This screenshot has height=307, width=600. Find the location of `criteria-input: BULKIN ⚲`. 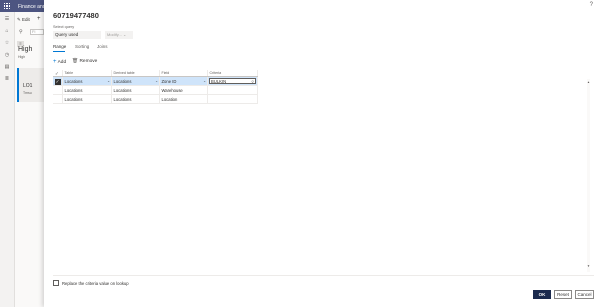

criteria-input: BULKIN ⚲ is located at coordinates (232, 81).